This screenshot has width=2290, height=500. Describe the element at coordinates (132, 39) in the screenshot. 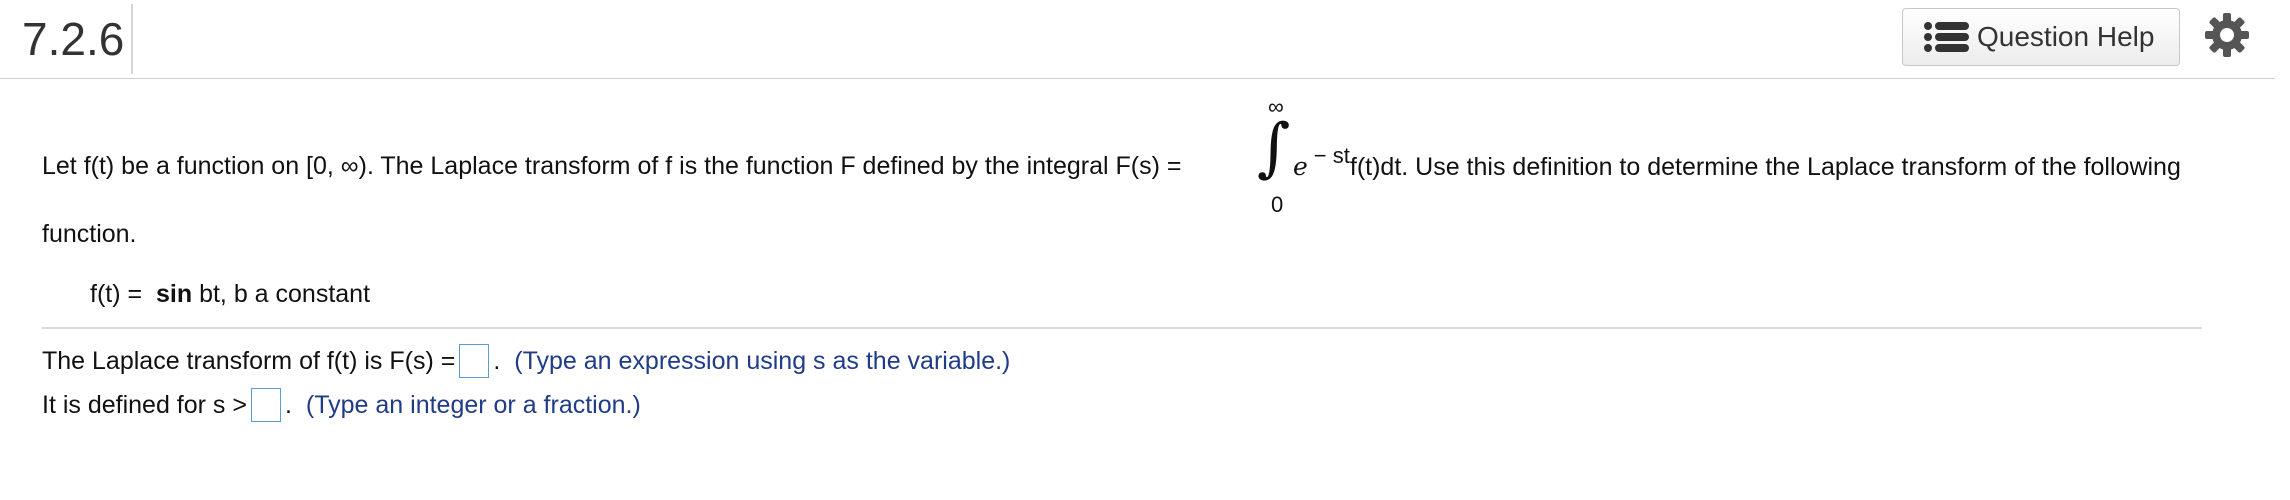

I see `header-divider` at that location.